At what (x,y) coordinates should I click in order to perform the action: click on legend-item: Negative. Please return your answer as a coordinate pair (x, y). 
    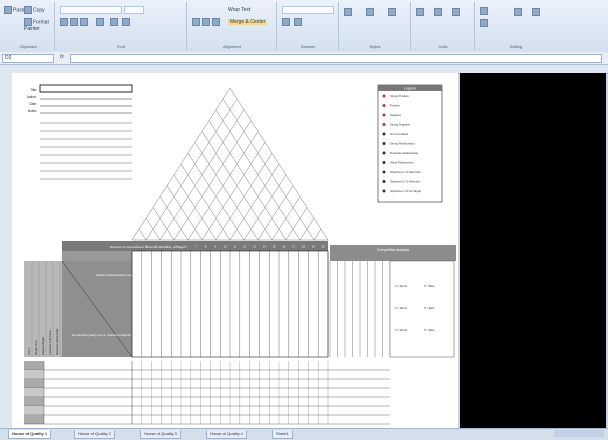
    Looking at the image, I should click on (395, 115).